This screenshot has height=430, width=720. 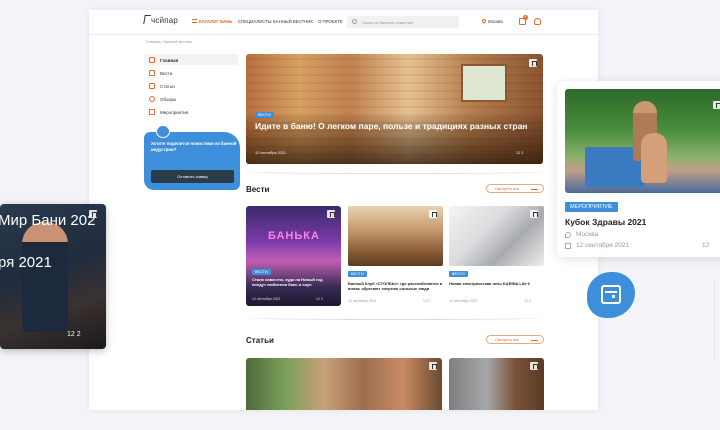 What do you see at coordinates (525, 17) in the screenshot?
I see `favorites-count-badge: 0` at bounding box center [525, 17].